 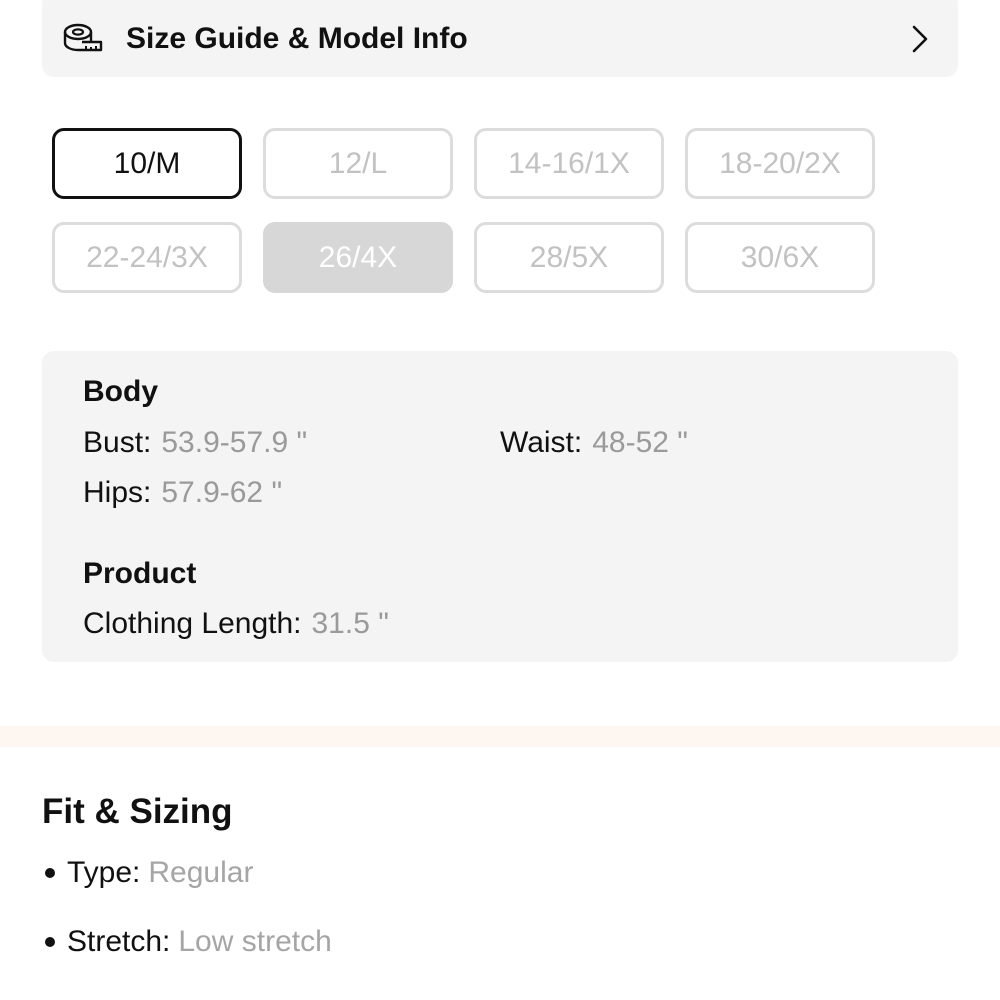 I want to click on waist-value: 48-52 ", so click(x=640, y=442).